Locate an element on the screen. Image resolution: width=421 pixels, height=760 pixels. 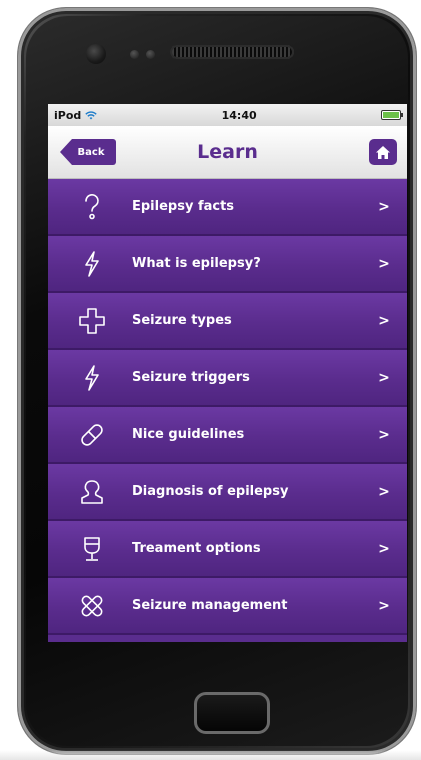
menu-item-treatment-options: Treament options > is located at coordinates (227, 549).